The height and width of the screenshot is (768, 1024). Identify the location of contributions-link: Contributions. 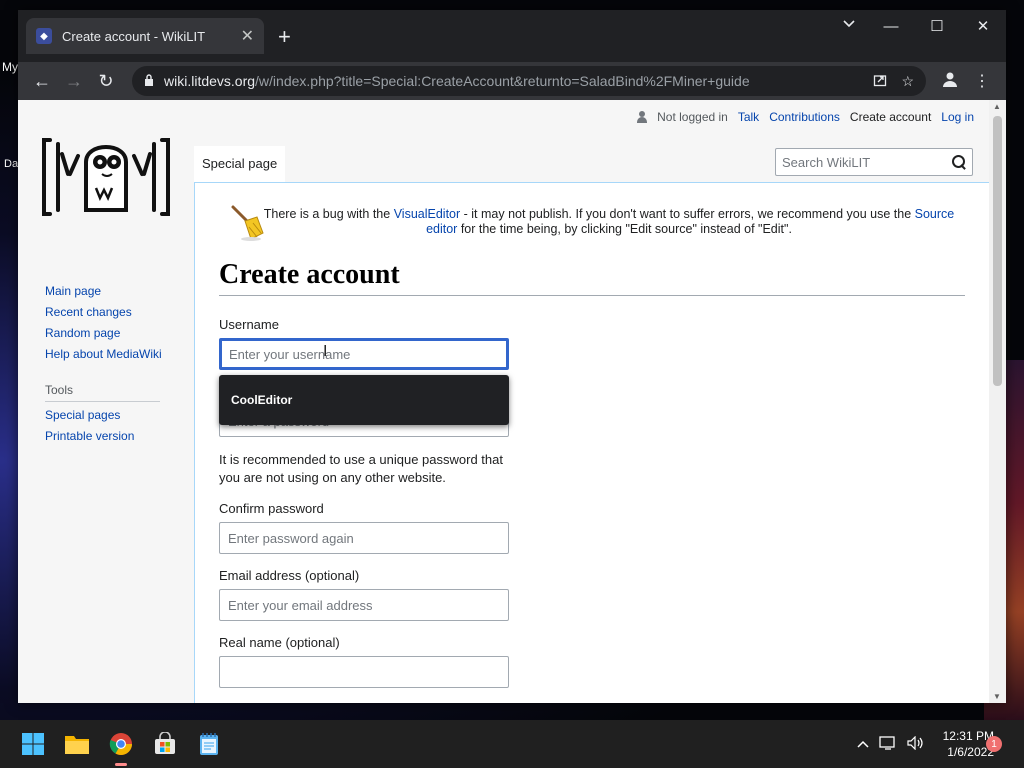
(804, 117).